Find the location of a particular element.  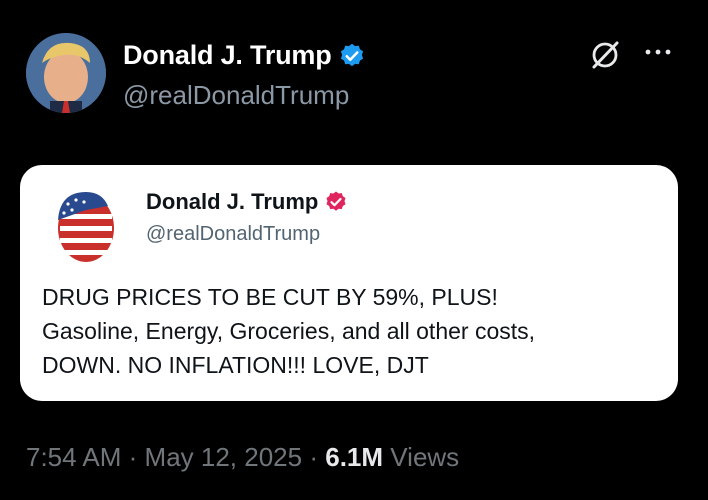

post-time: 7:54 AM is located at coordinates (73, 457).